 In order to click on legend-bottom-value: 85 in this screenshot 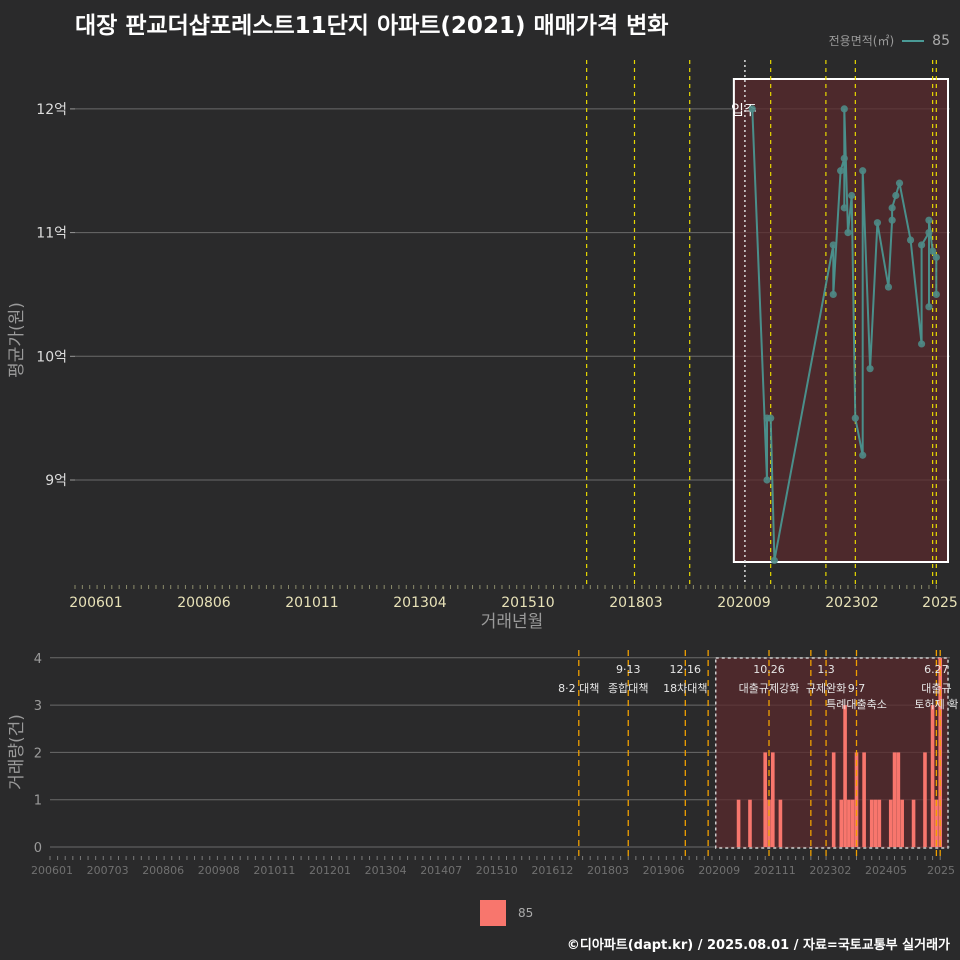, I will do `click(526, 913)`.